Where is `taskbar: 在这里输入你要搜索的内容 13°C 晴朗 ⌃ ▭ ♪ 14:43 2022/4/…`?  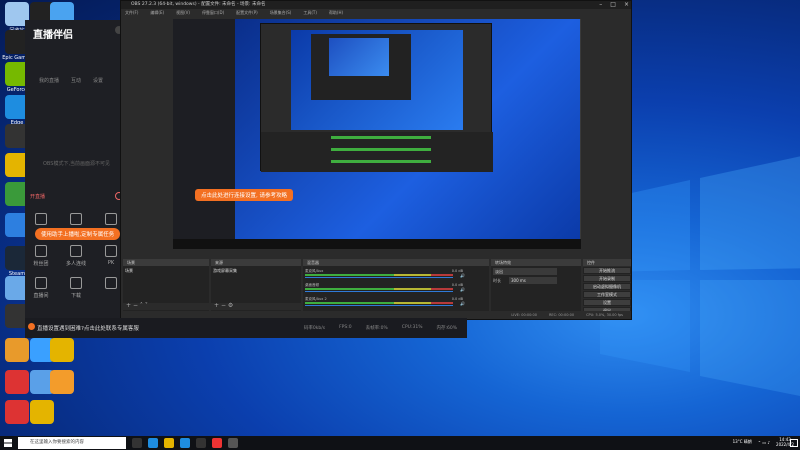
taskbar: 在这里输入你要搜索的内容 13°C 晴朗 ⌃ ▭ ♪ 14:43 2022/4/… is located at coordinates (400, 443).